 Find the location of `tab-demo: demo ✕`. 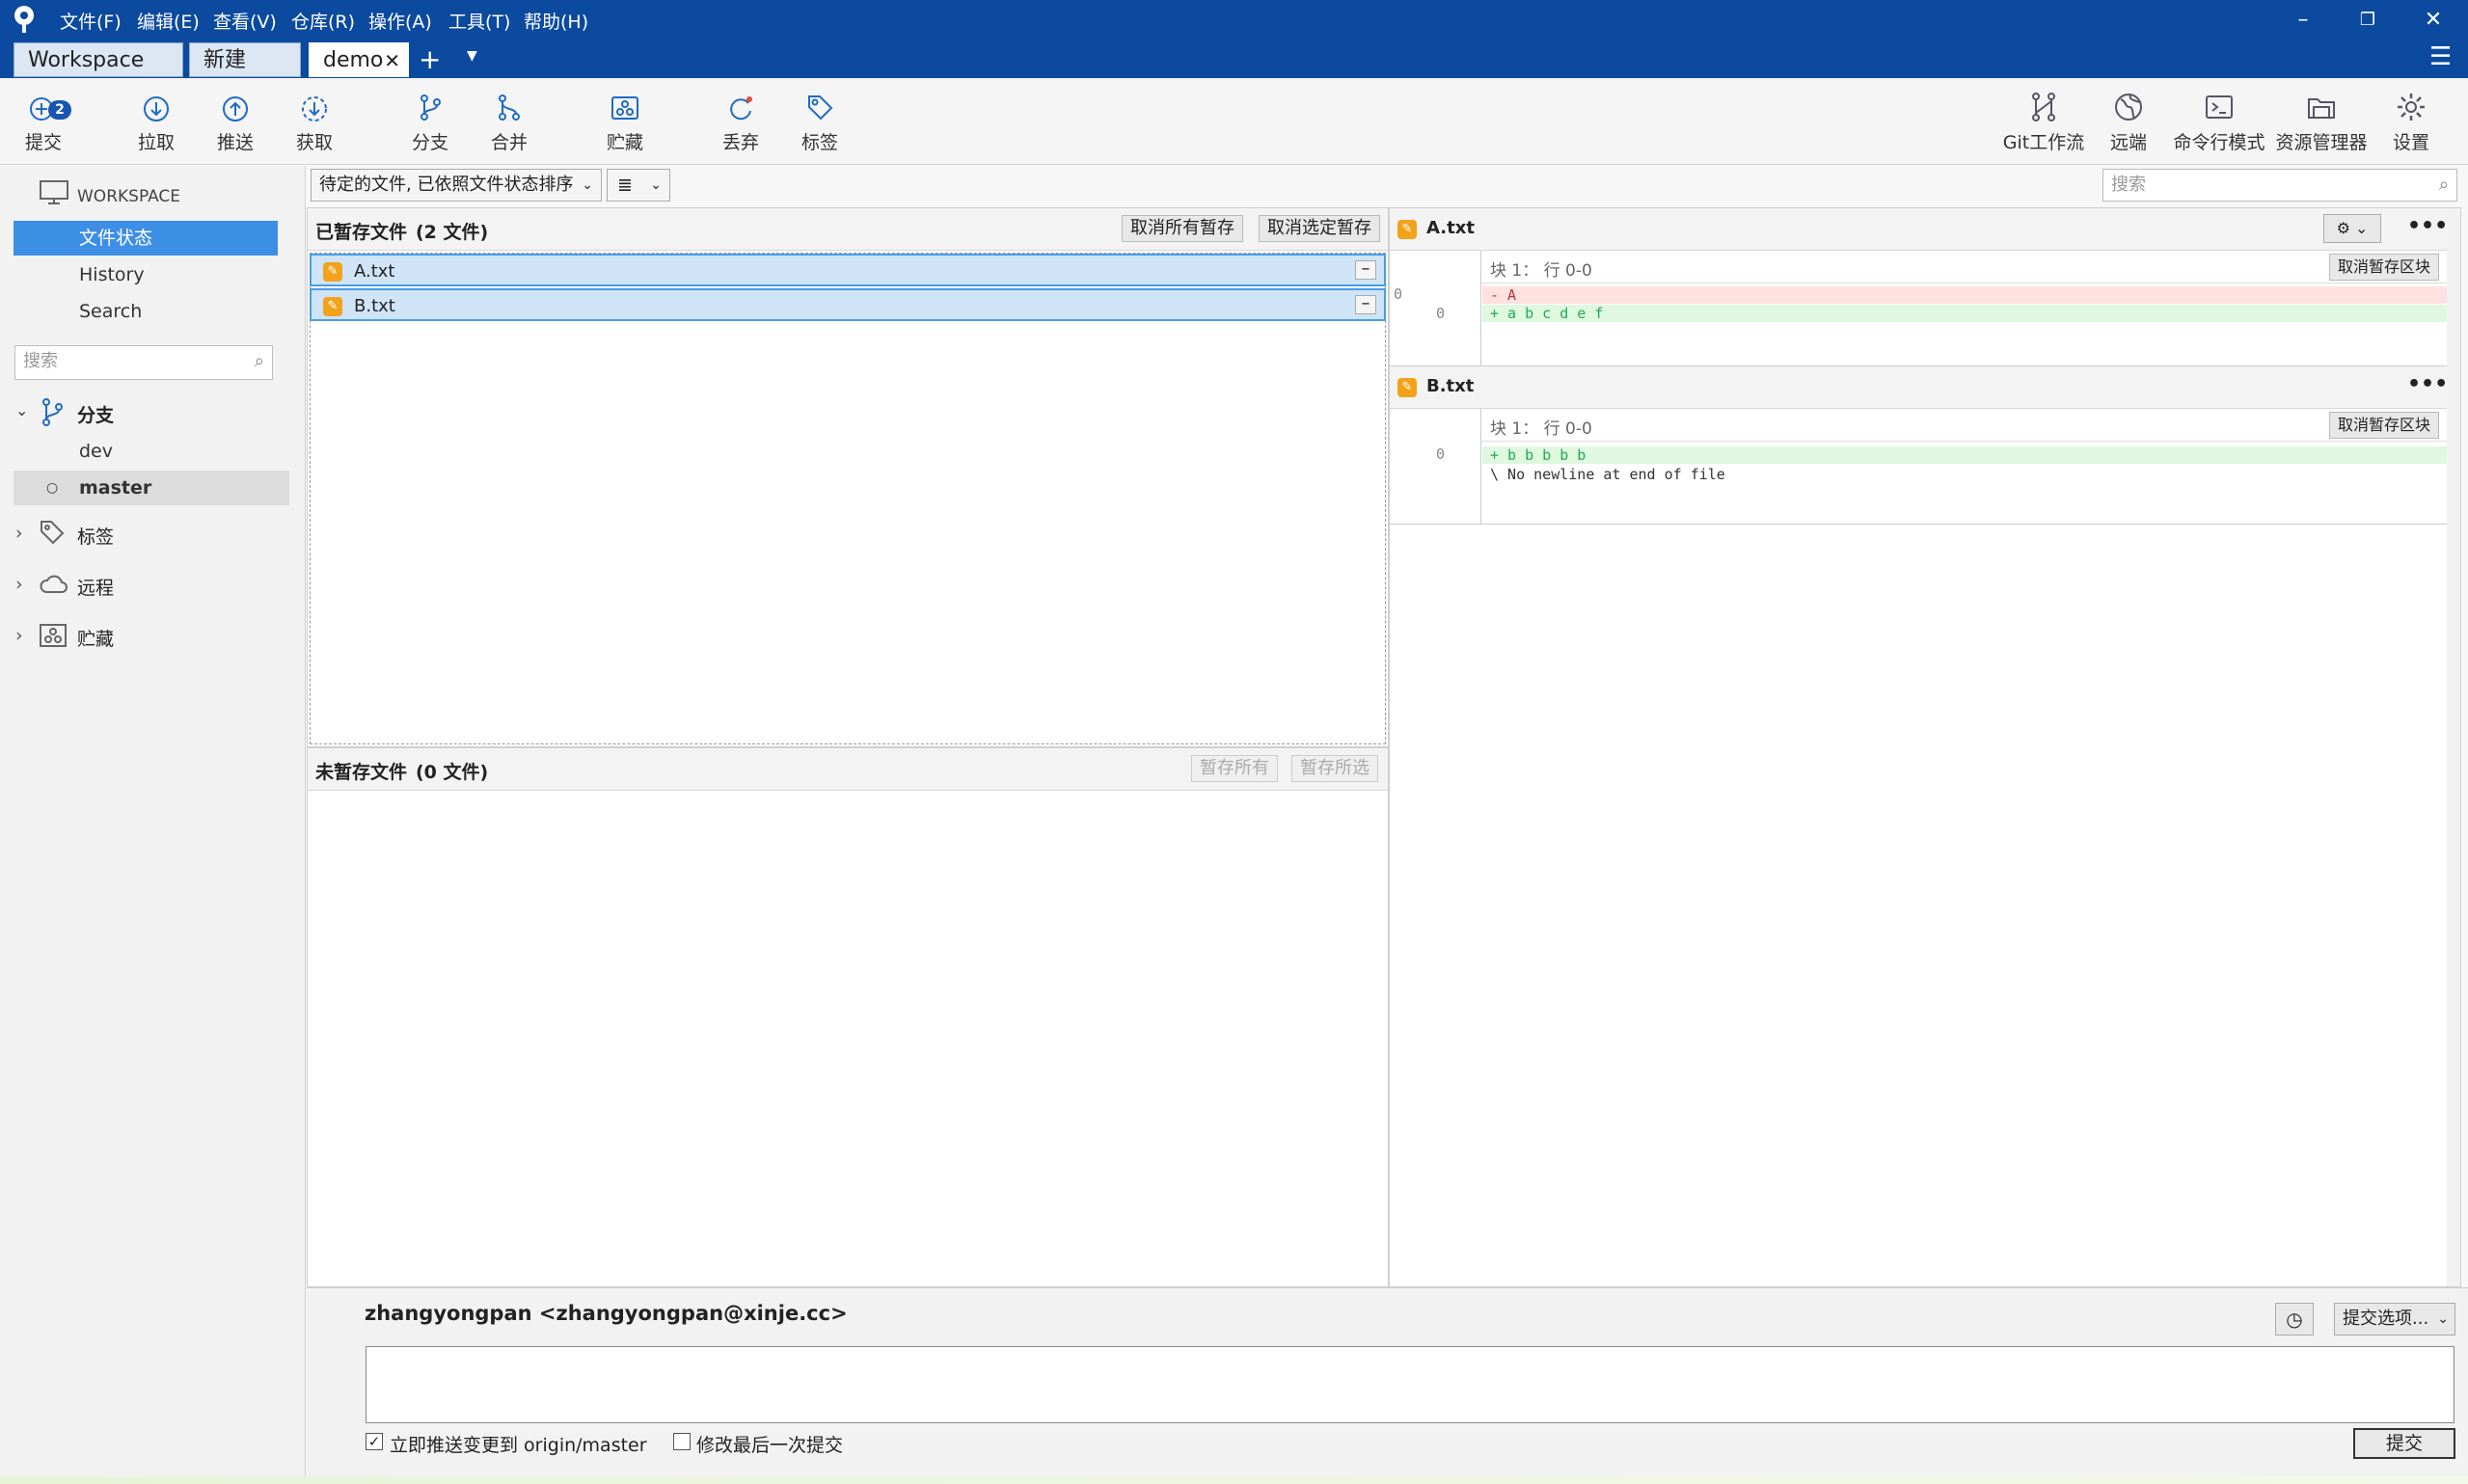

tab-demo: demo ✕ is located at coordinates (359, 59).